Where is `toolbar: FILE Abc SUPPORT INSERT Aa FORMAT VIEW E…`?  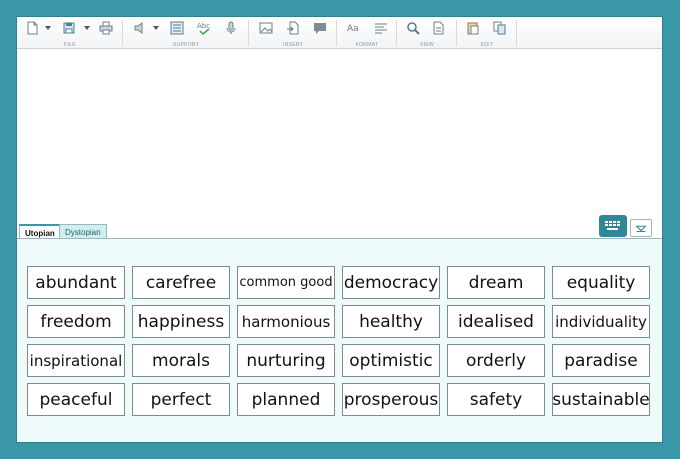
toolbar: FILE Abc SUPPORT INSERT Aa FORMAT VIEW E… is located at coordinates (339, 33).